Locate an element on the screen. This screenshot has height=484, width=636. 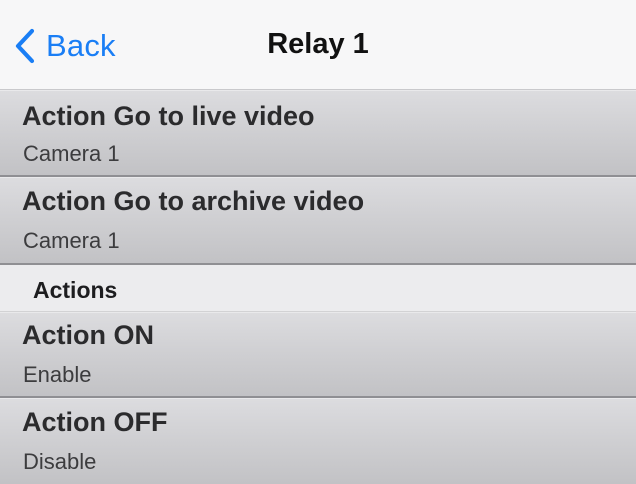
list-item-title: Action Go to archive video is located at coordinates (193, 201).